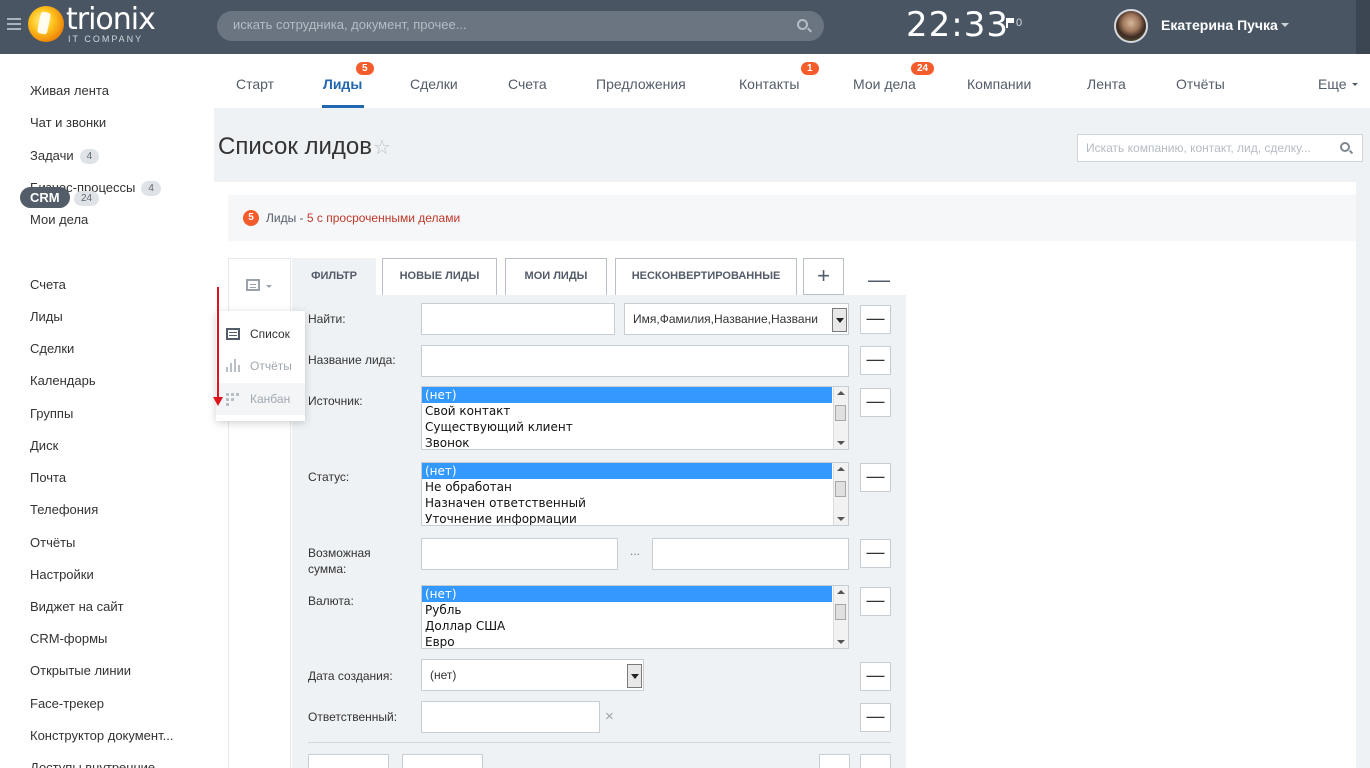 The image size is (1370, 768). Describe the element at coordinates (342, 84) in the screenshot. I see `tab-leads: Лиды` at that location.